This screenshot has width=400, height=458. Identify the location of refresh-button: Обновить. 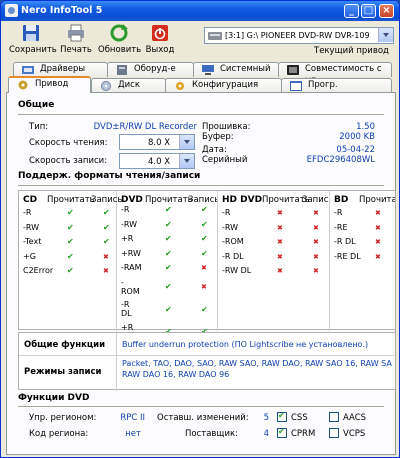
(120, 39).